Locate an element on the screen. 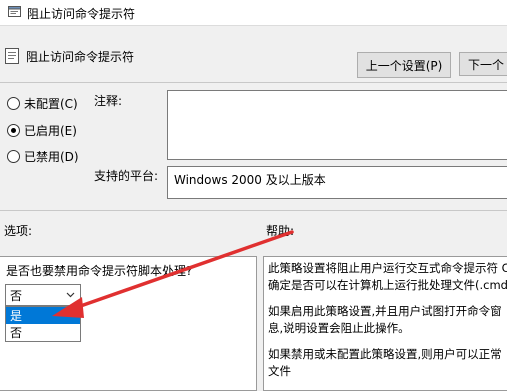 This screenshot has height=391, width=507. annotation-arrow is located at coordinates (173, 274).